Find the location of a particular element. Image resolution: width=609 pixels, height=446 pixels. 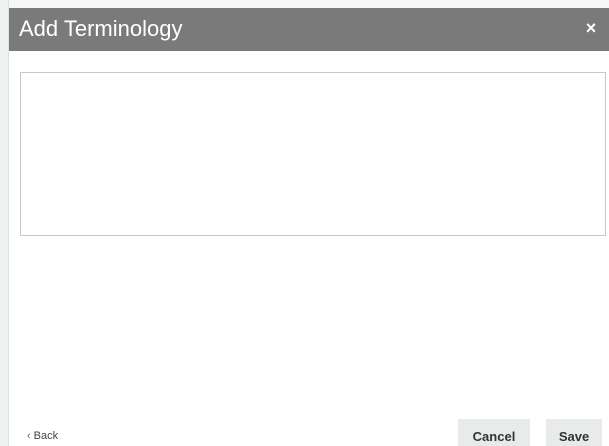

background-strip is located at coordinates (304, 4).